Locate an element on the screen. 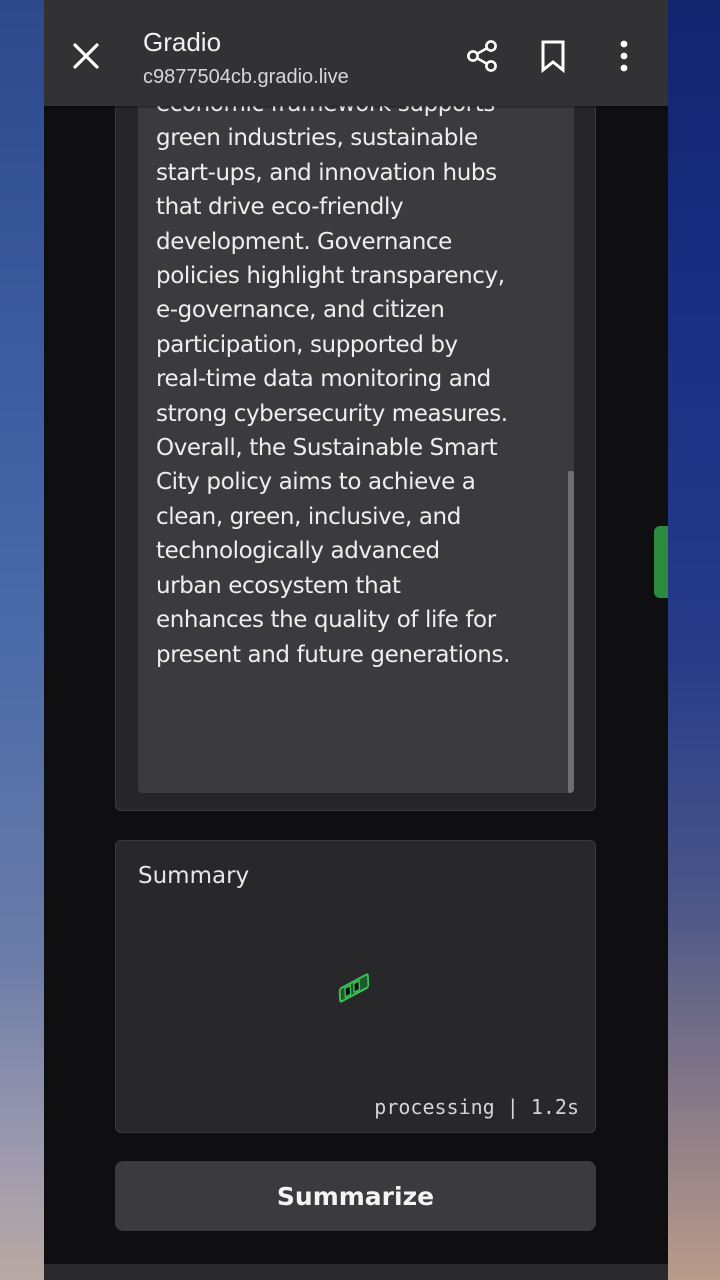 This screenshot has height=1280, width=720. edge-panel-handle is located at coordinates (657, 562).